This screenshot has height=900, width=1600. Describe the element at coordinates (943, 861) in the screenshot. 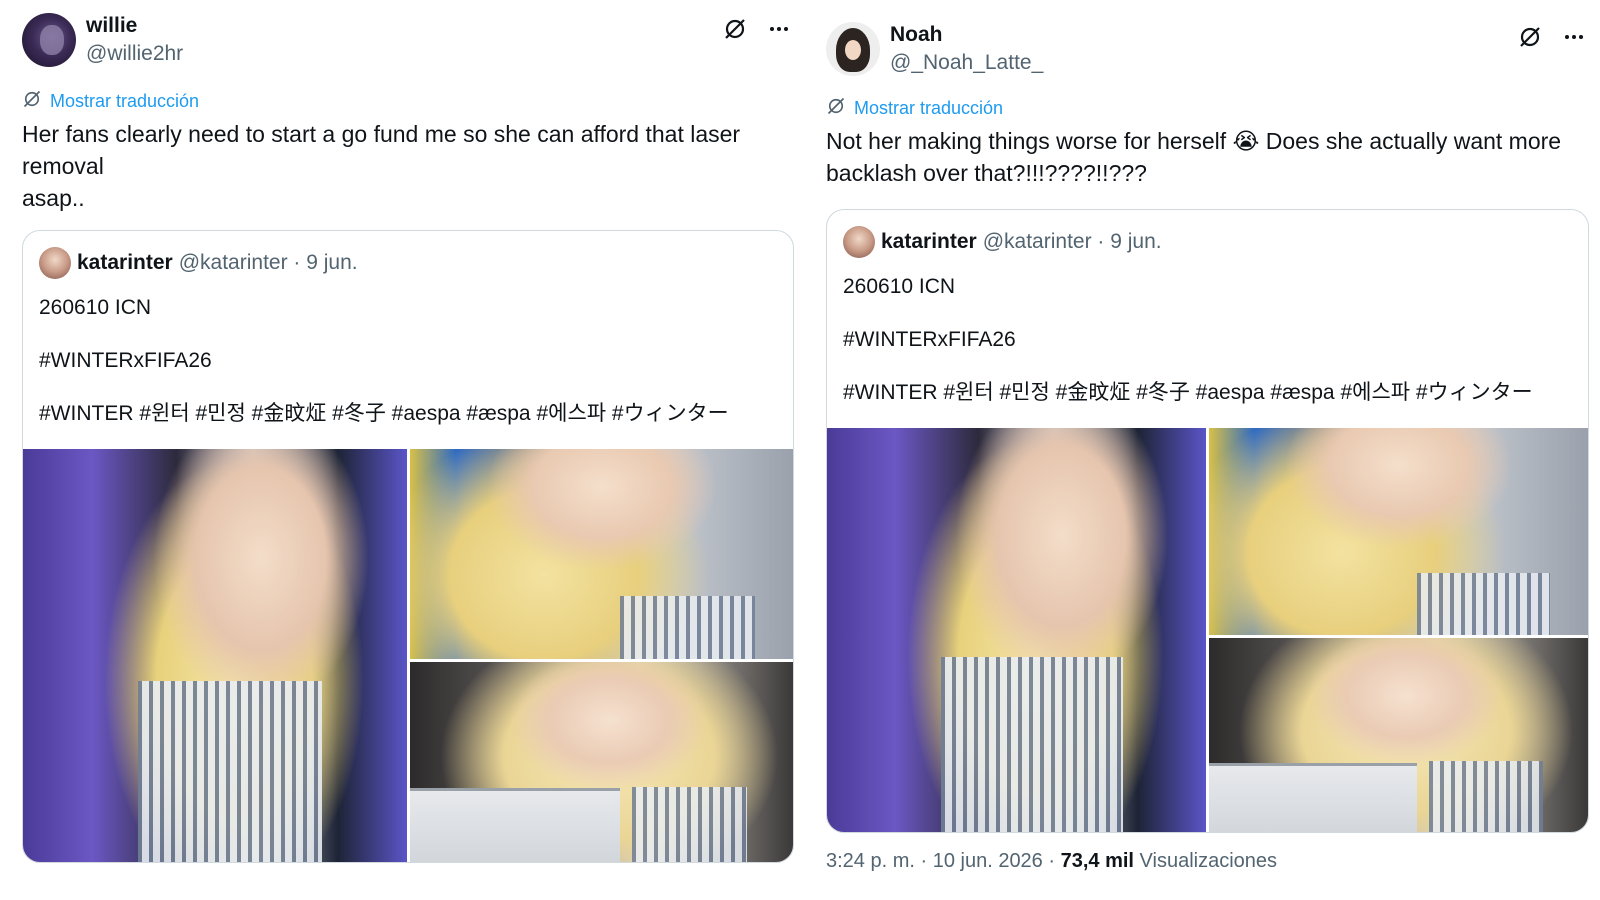

I see `timestamp: 3:24 p. m. · 10 jun. 2026 ·` at that location.